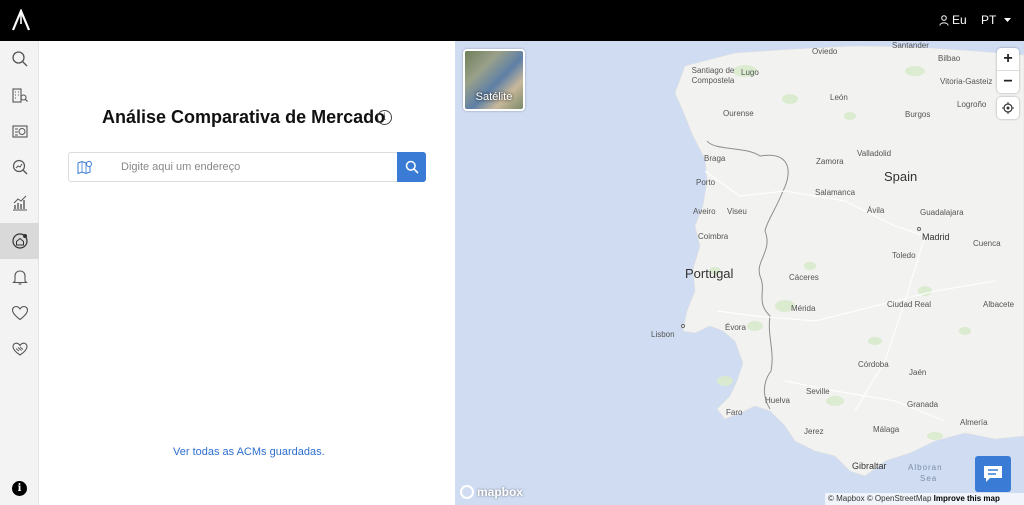  What do you see at coordinates (899, 498) in the screenshot?
I see `attribution-osm-link: © OpenStreetMap` at bounding box center [899, 498].